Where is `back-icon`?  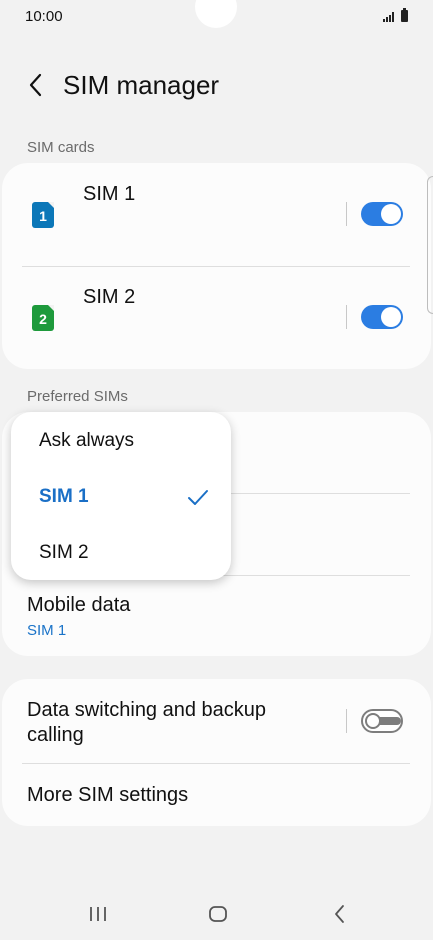 back-icon is located at coordinates (340, 914).